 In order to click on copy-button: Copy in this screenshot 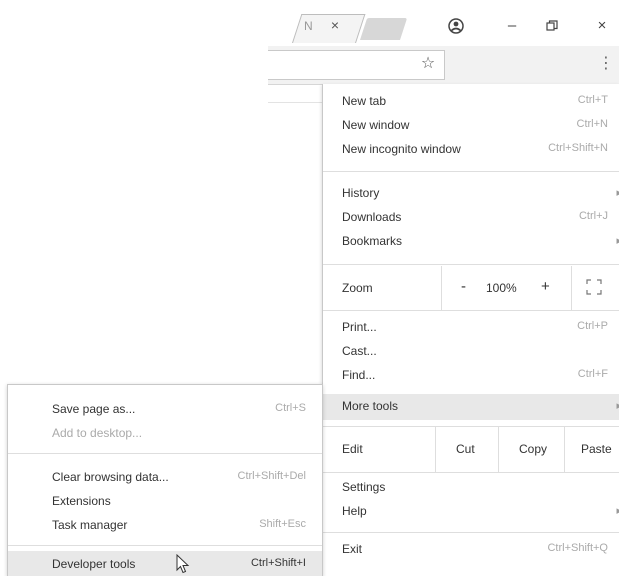, I will do `click(533, 449)`.